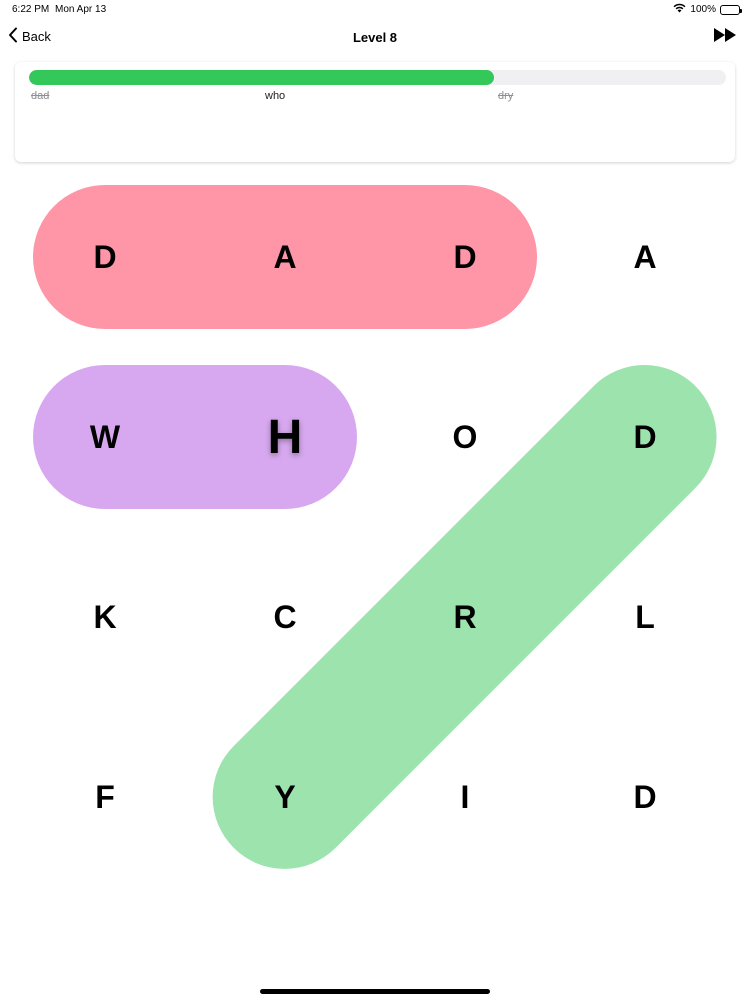 This screenshot has height=1000, width=750. What do you see at coordinates (285, 437) in the screenshot?
I see `letter-cell: H` at bounding box center [285, 437].